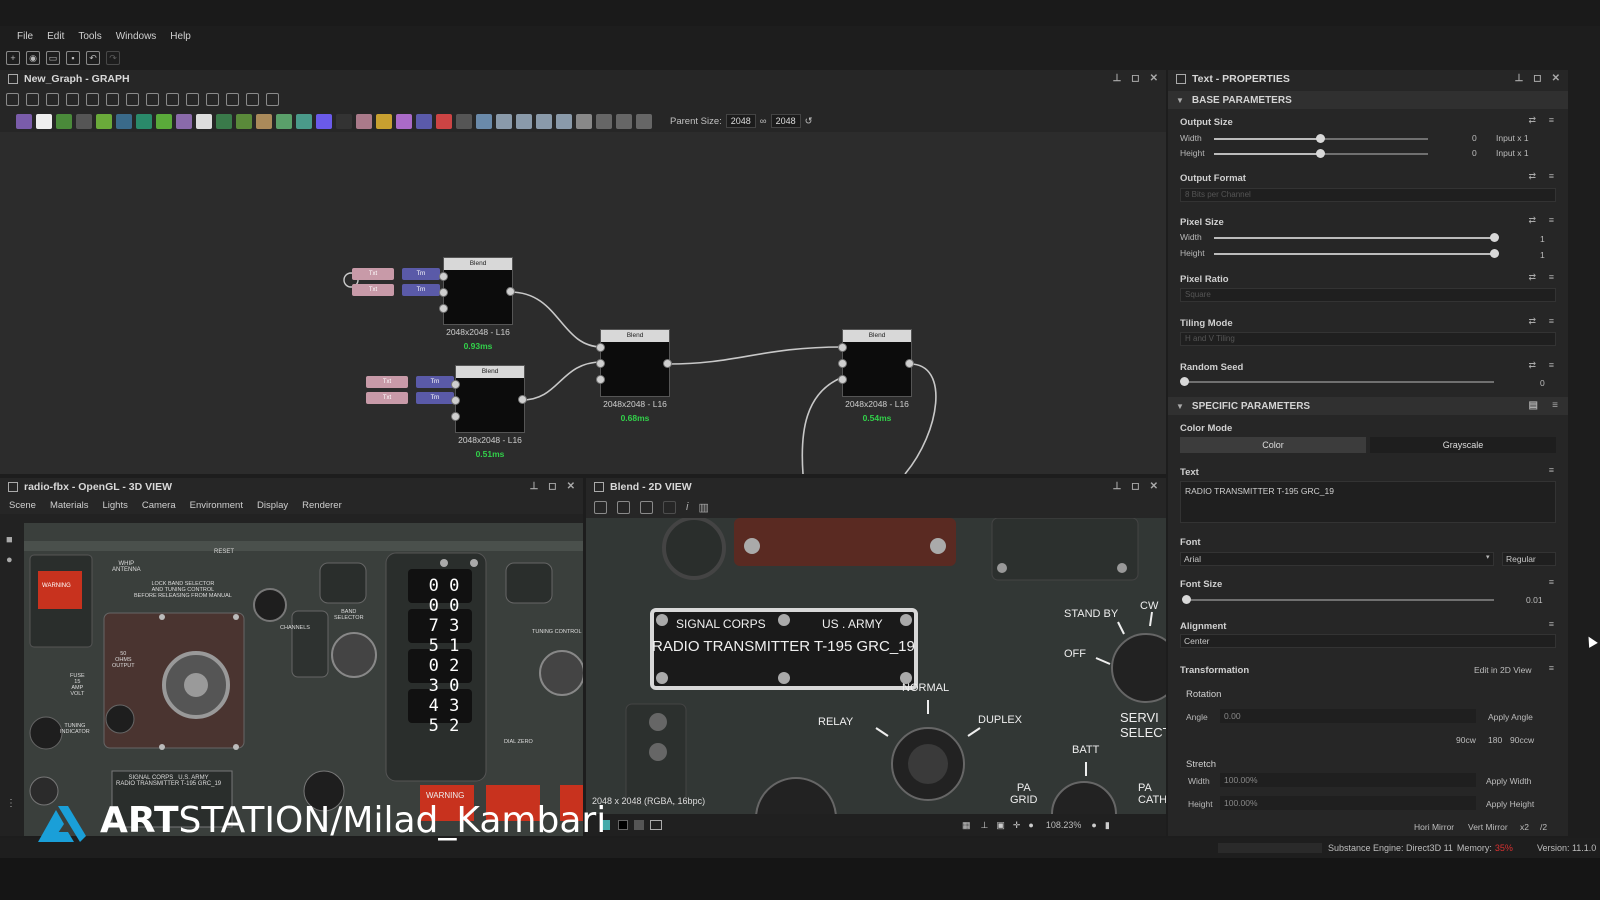  Describe the element at coordinates (1510, 804) in the screenshot. I see `apply-height-button: Apply Height` at that location.